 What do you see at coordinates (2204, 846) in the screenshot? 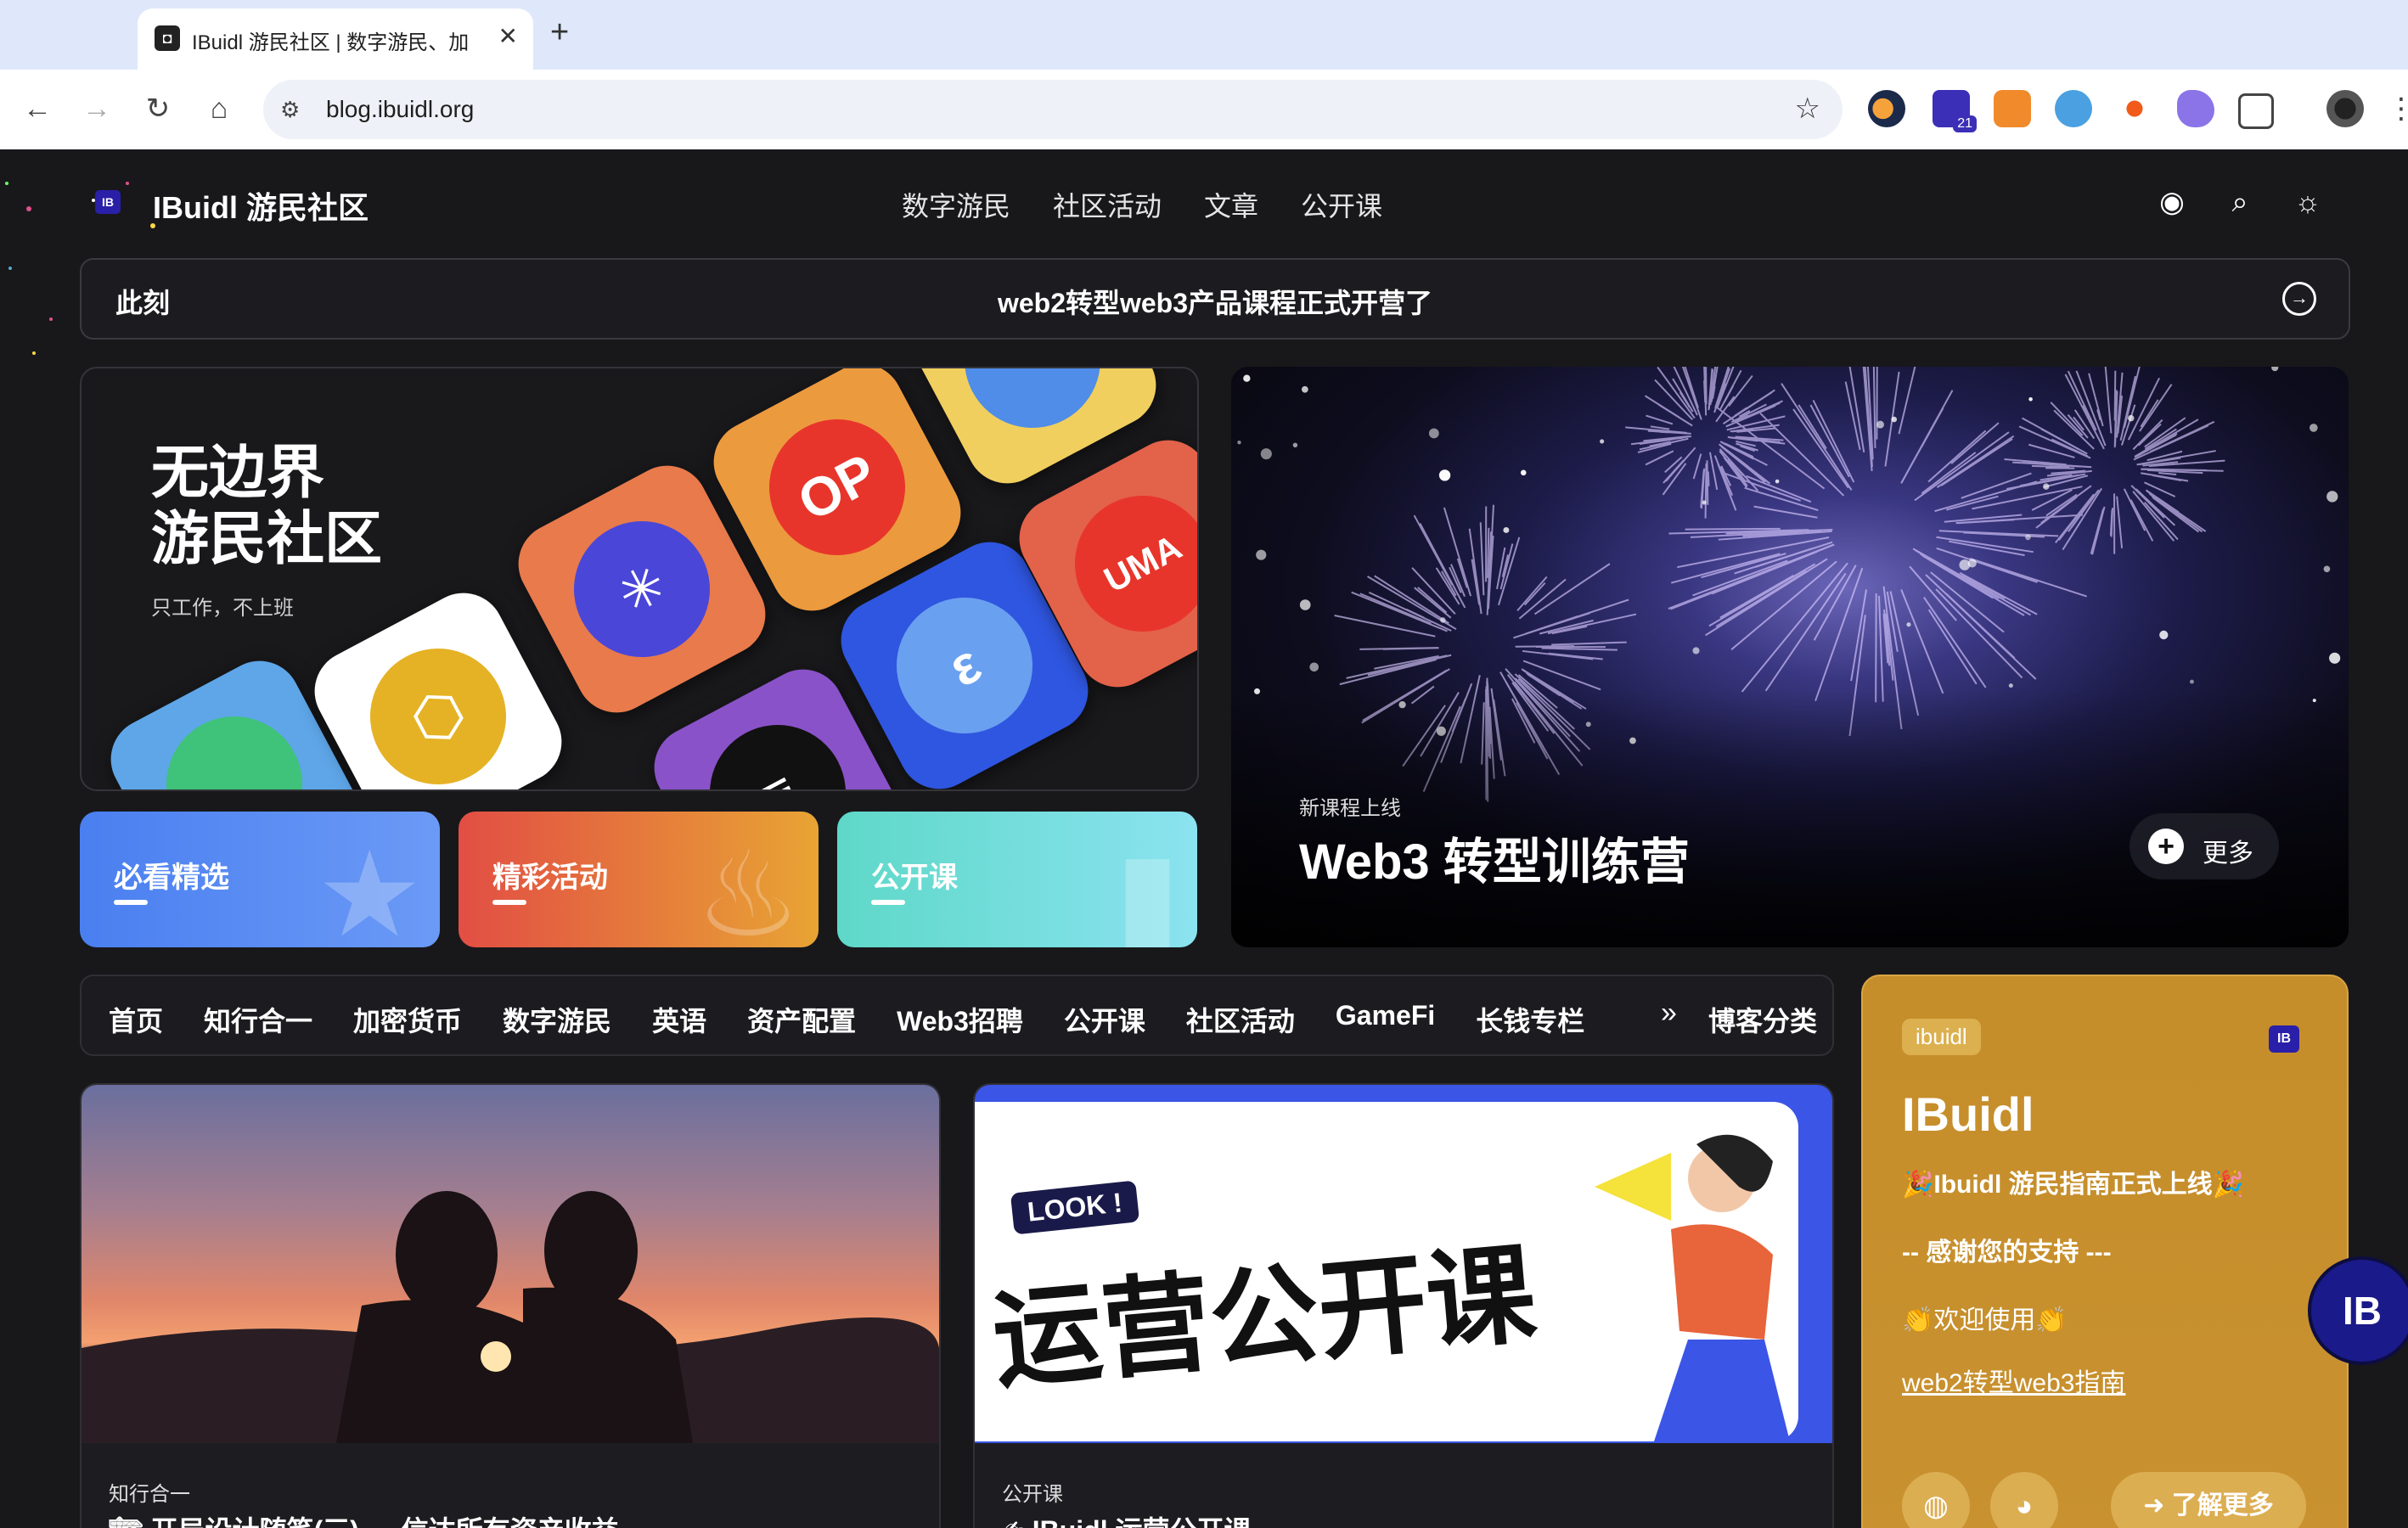
I see `more-button: + 更多` at bounding box center [2204, 846].